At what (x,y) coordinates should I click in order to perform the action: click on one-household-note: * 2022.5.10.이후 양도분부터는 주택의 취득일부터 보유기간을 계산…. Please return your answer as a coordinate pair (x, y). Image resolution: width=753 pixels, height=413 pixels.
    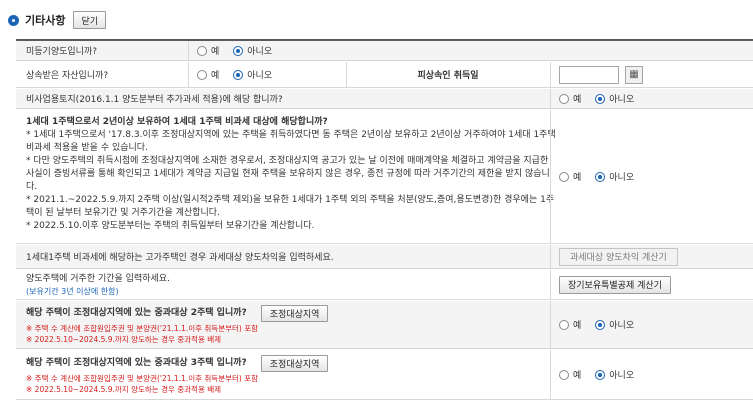
    Looking at the image, I should click on (170, 226).